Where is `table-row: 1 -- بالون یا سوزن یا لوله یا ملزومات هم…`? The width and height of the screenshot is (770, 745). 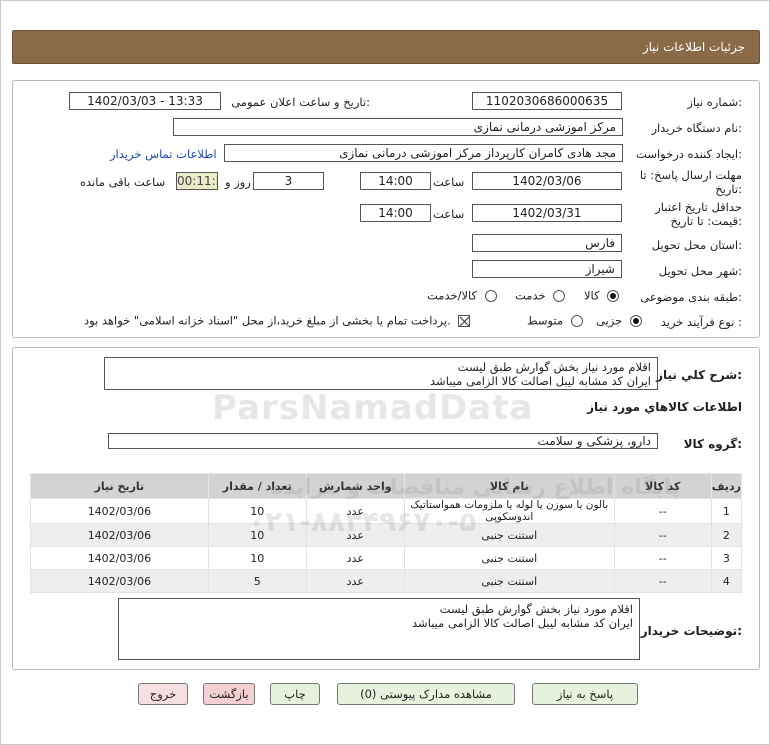 table-row: 1 -- بالون یا سوزن یا لوله یا ملزومات هم… is located at coordinates (386, 511).